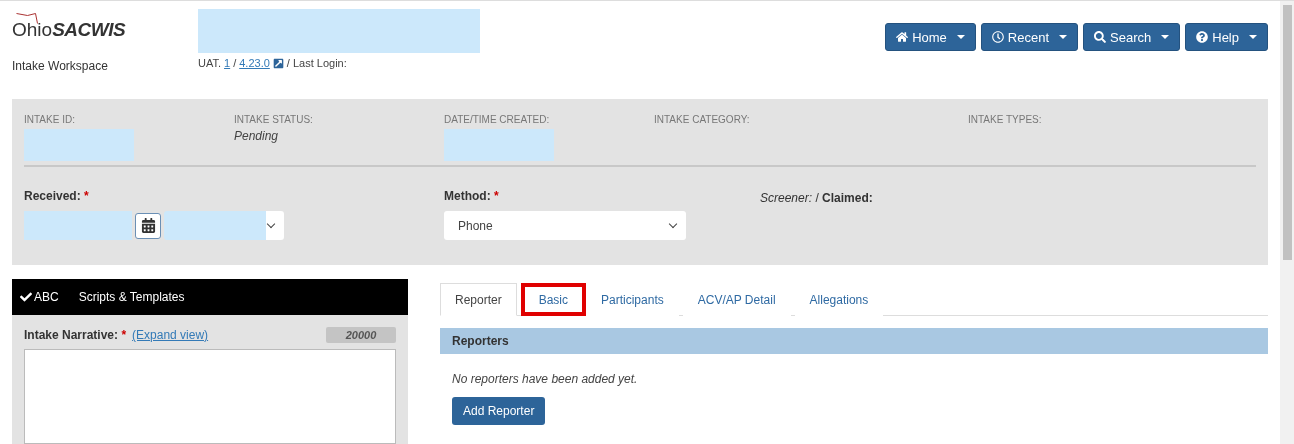 This screenshot has height=444, width=1294. What do you see at coordinates (210, 396) in the screenshot?
I see `narrative-field` at bounding box center [210, 396].